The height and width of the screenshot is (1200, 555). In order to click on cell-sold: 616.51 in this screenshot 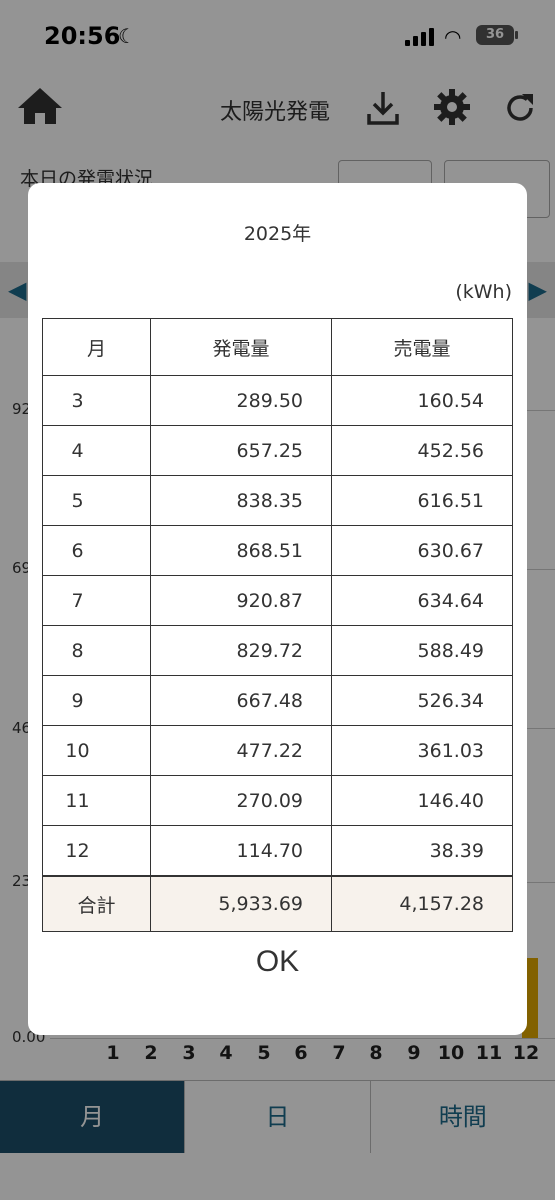, I will do `click(422, 500)`.